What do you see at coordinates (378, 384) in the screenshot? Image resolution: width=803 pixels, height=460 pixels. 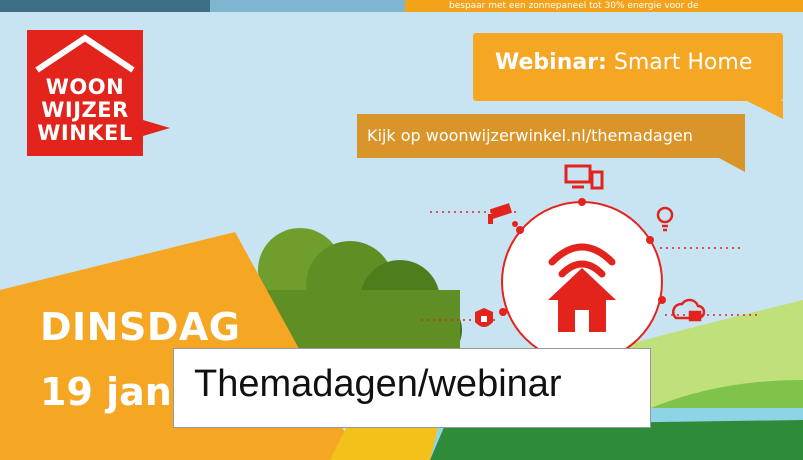 I see `caption-text: Themadagen/webinar` at bounding box center [378, 384].